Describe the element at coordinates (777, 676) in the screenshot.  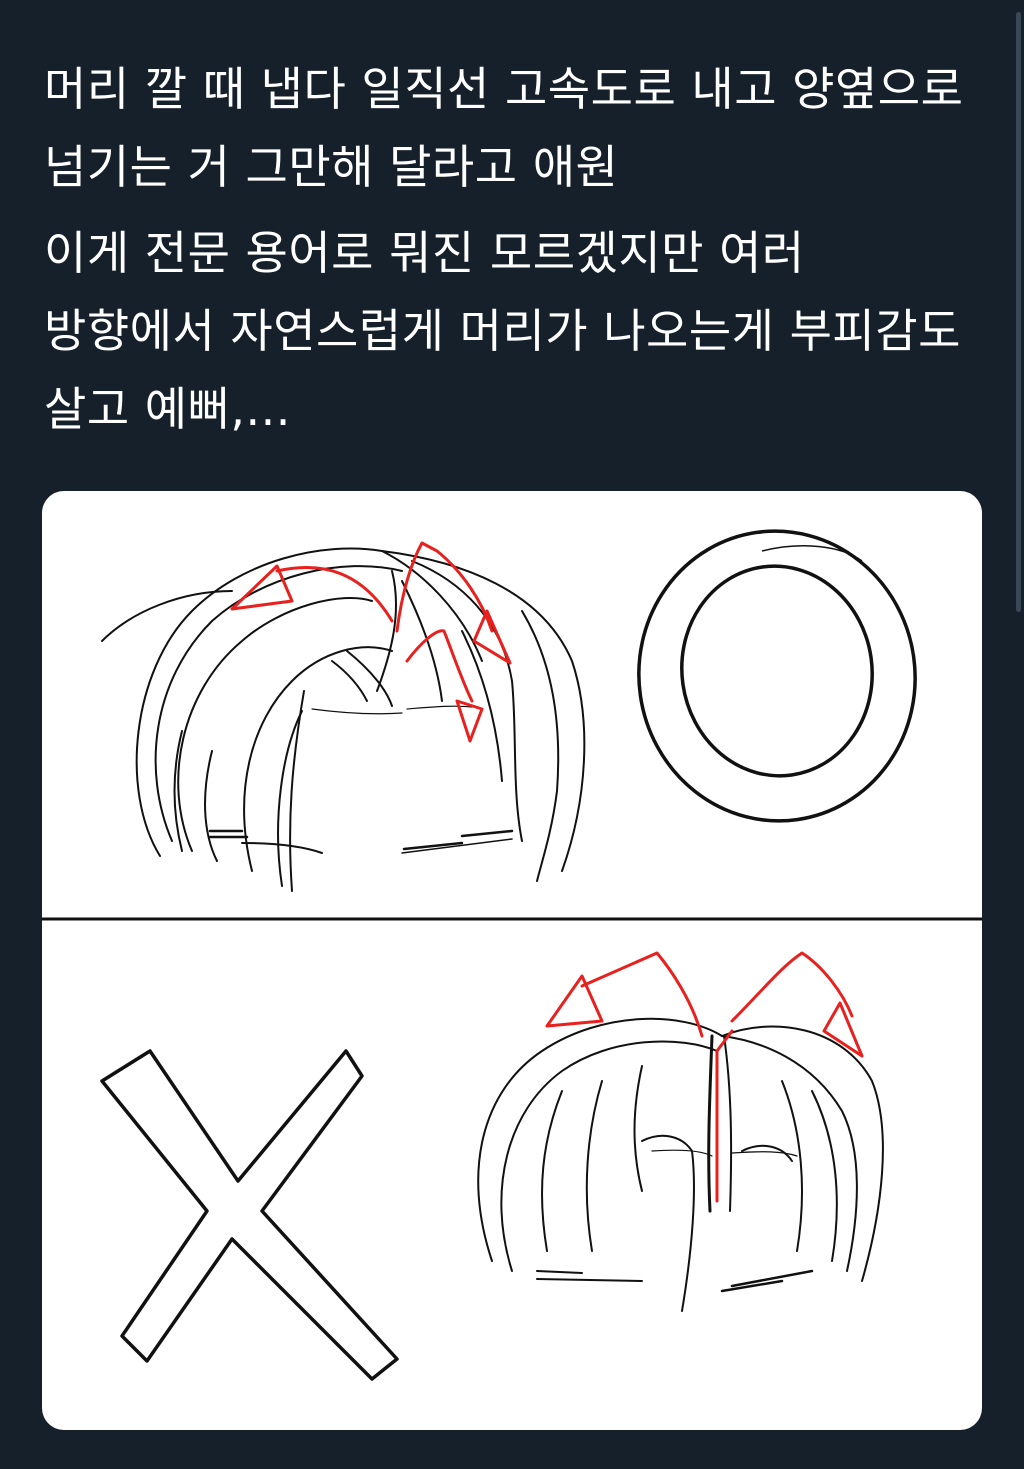
I see `circle-o-mark` at that location.